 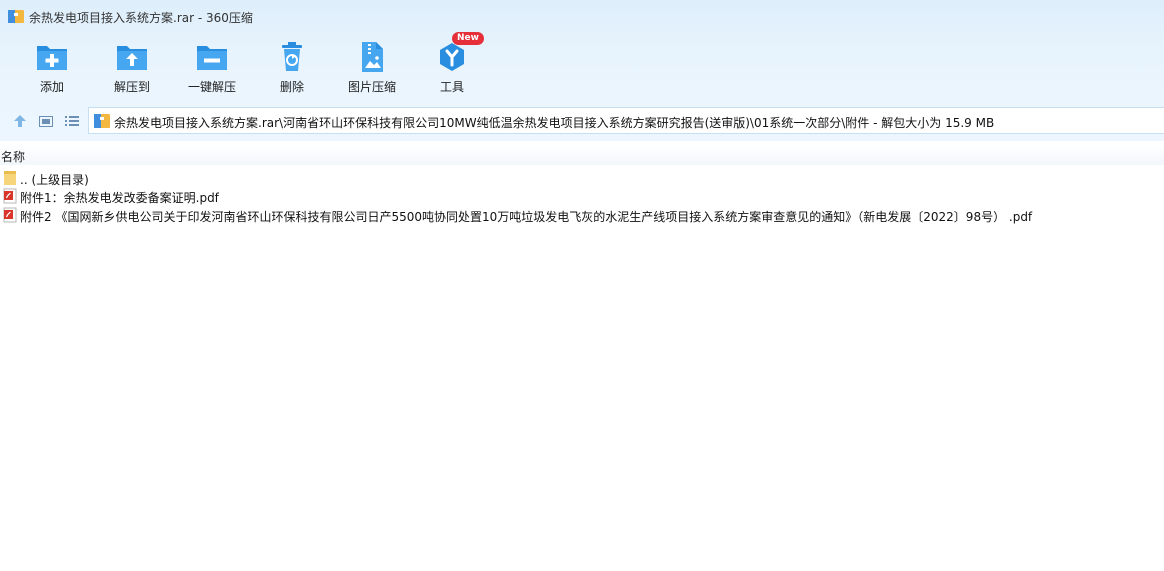 What do you see at coordinates (582, 17) in the screenshot?
I see `title-bar: 余热发电项目接入系统方案.rar - 360压缩` at bounding box center [582, 17].